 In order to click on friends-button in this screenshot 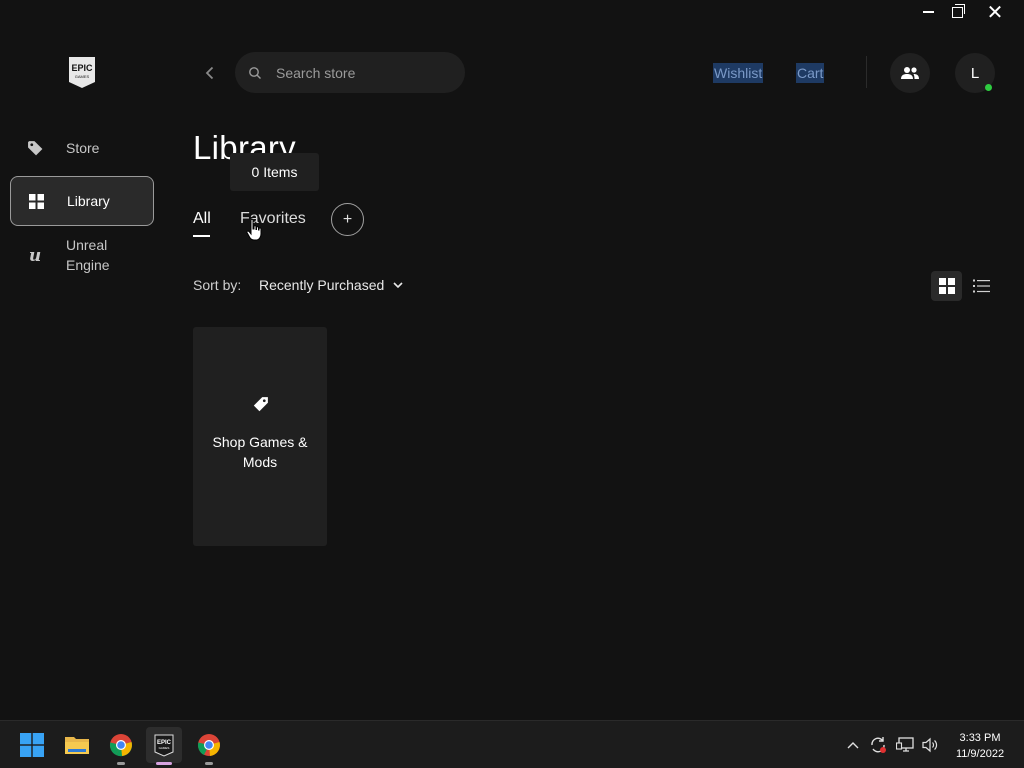, I will do `click(910, 73)`.